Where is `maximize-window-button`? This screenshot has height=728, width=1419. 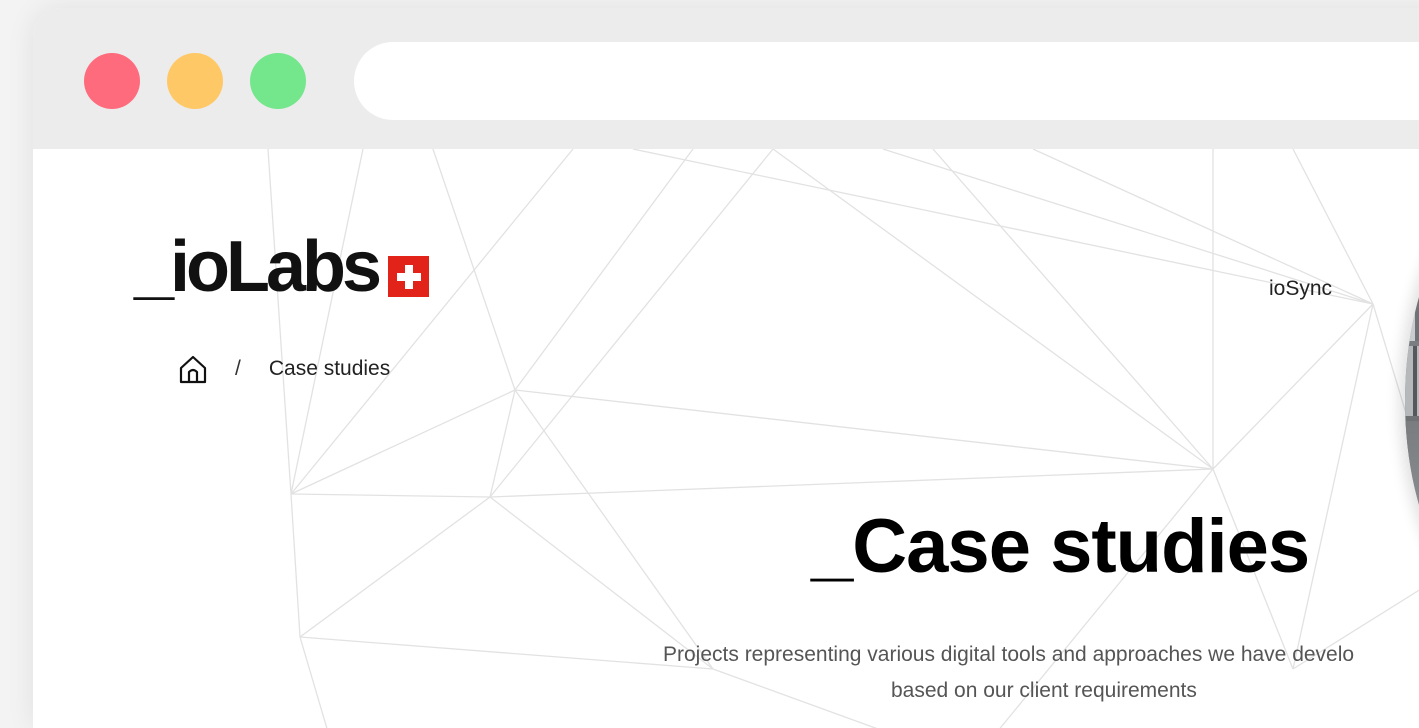
maximize-window-button is located at coordinates (278, 81).